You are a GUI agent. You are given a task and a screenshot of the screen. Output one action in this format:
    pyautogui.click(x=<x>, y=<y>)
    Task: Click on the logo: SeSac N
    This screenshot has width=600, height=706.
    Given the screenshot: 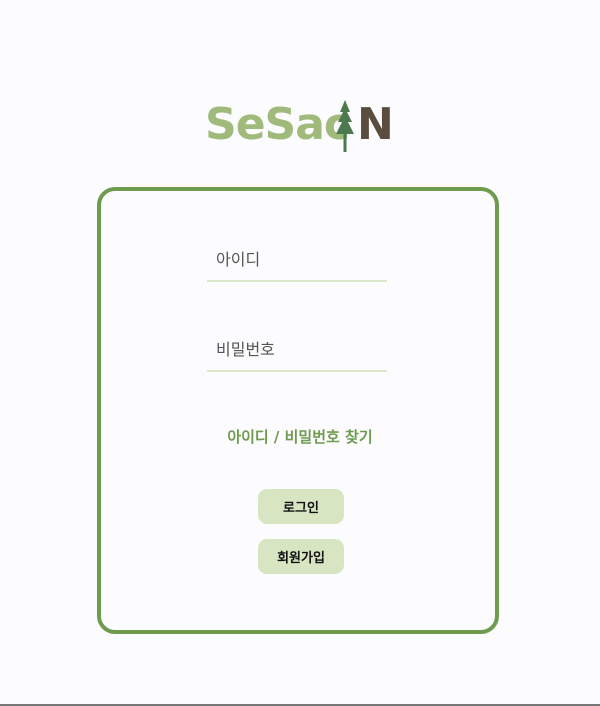 What is the action you would take?
    pyautogui.click(x=300, y=128)
    